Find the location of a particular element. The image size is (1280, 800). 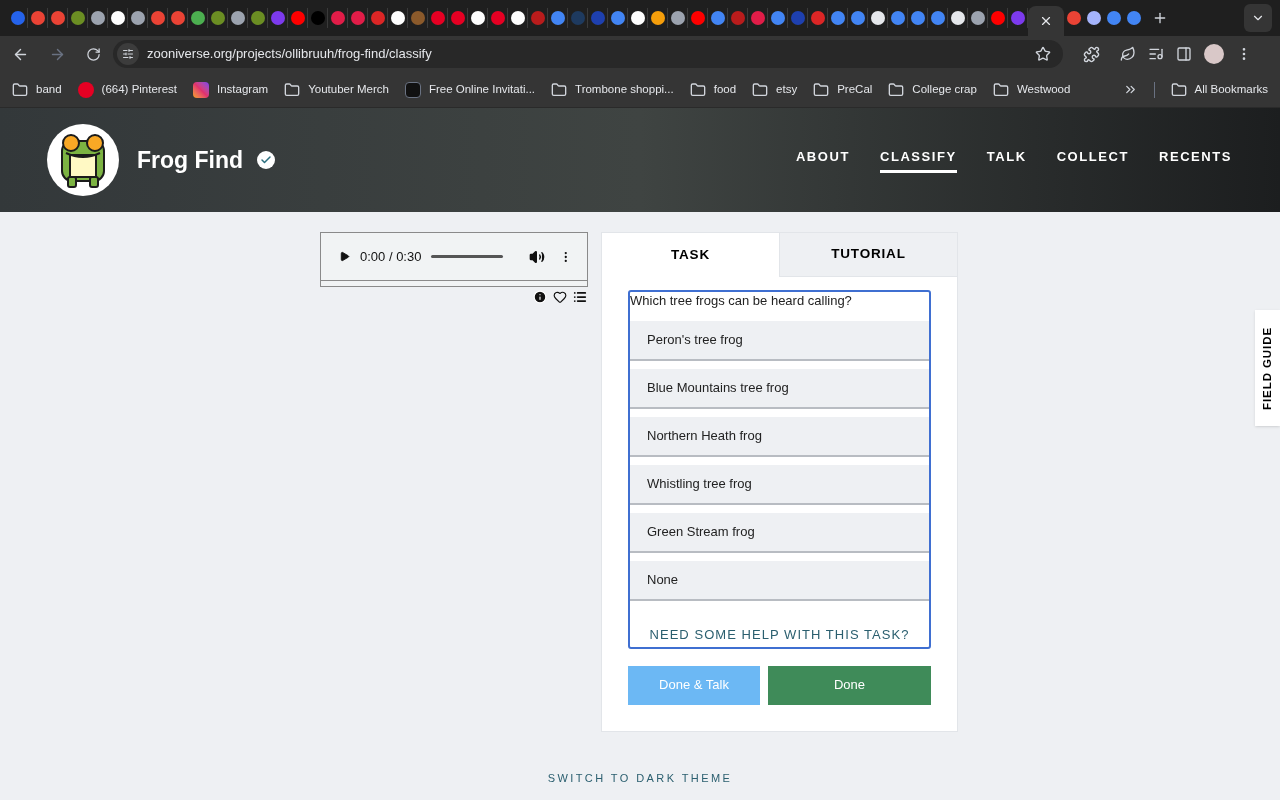

help-link: NEED SOME HELP WITH THIS TASK? is located at coordinates (779, 635).